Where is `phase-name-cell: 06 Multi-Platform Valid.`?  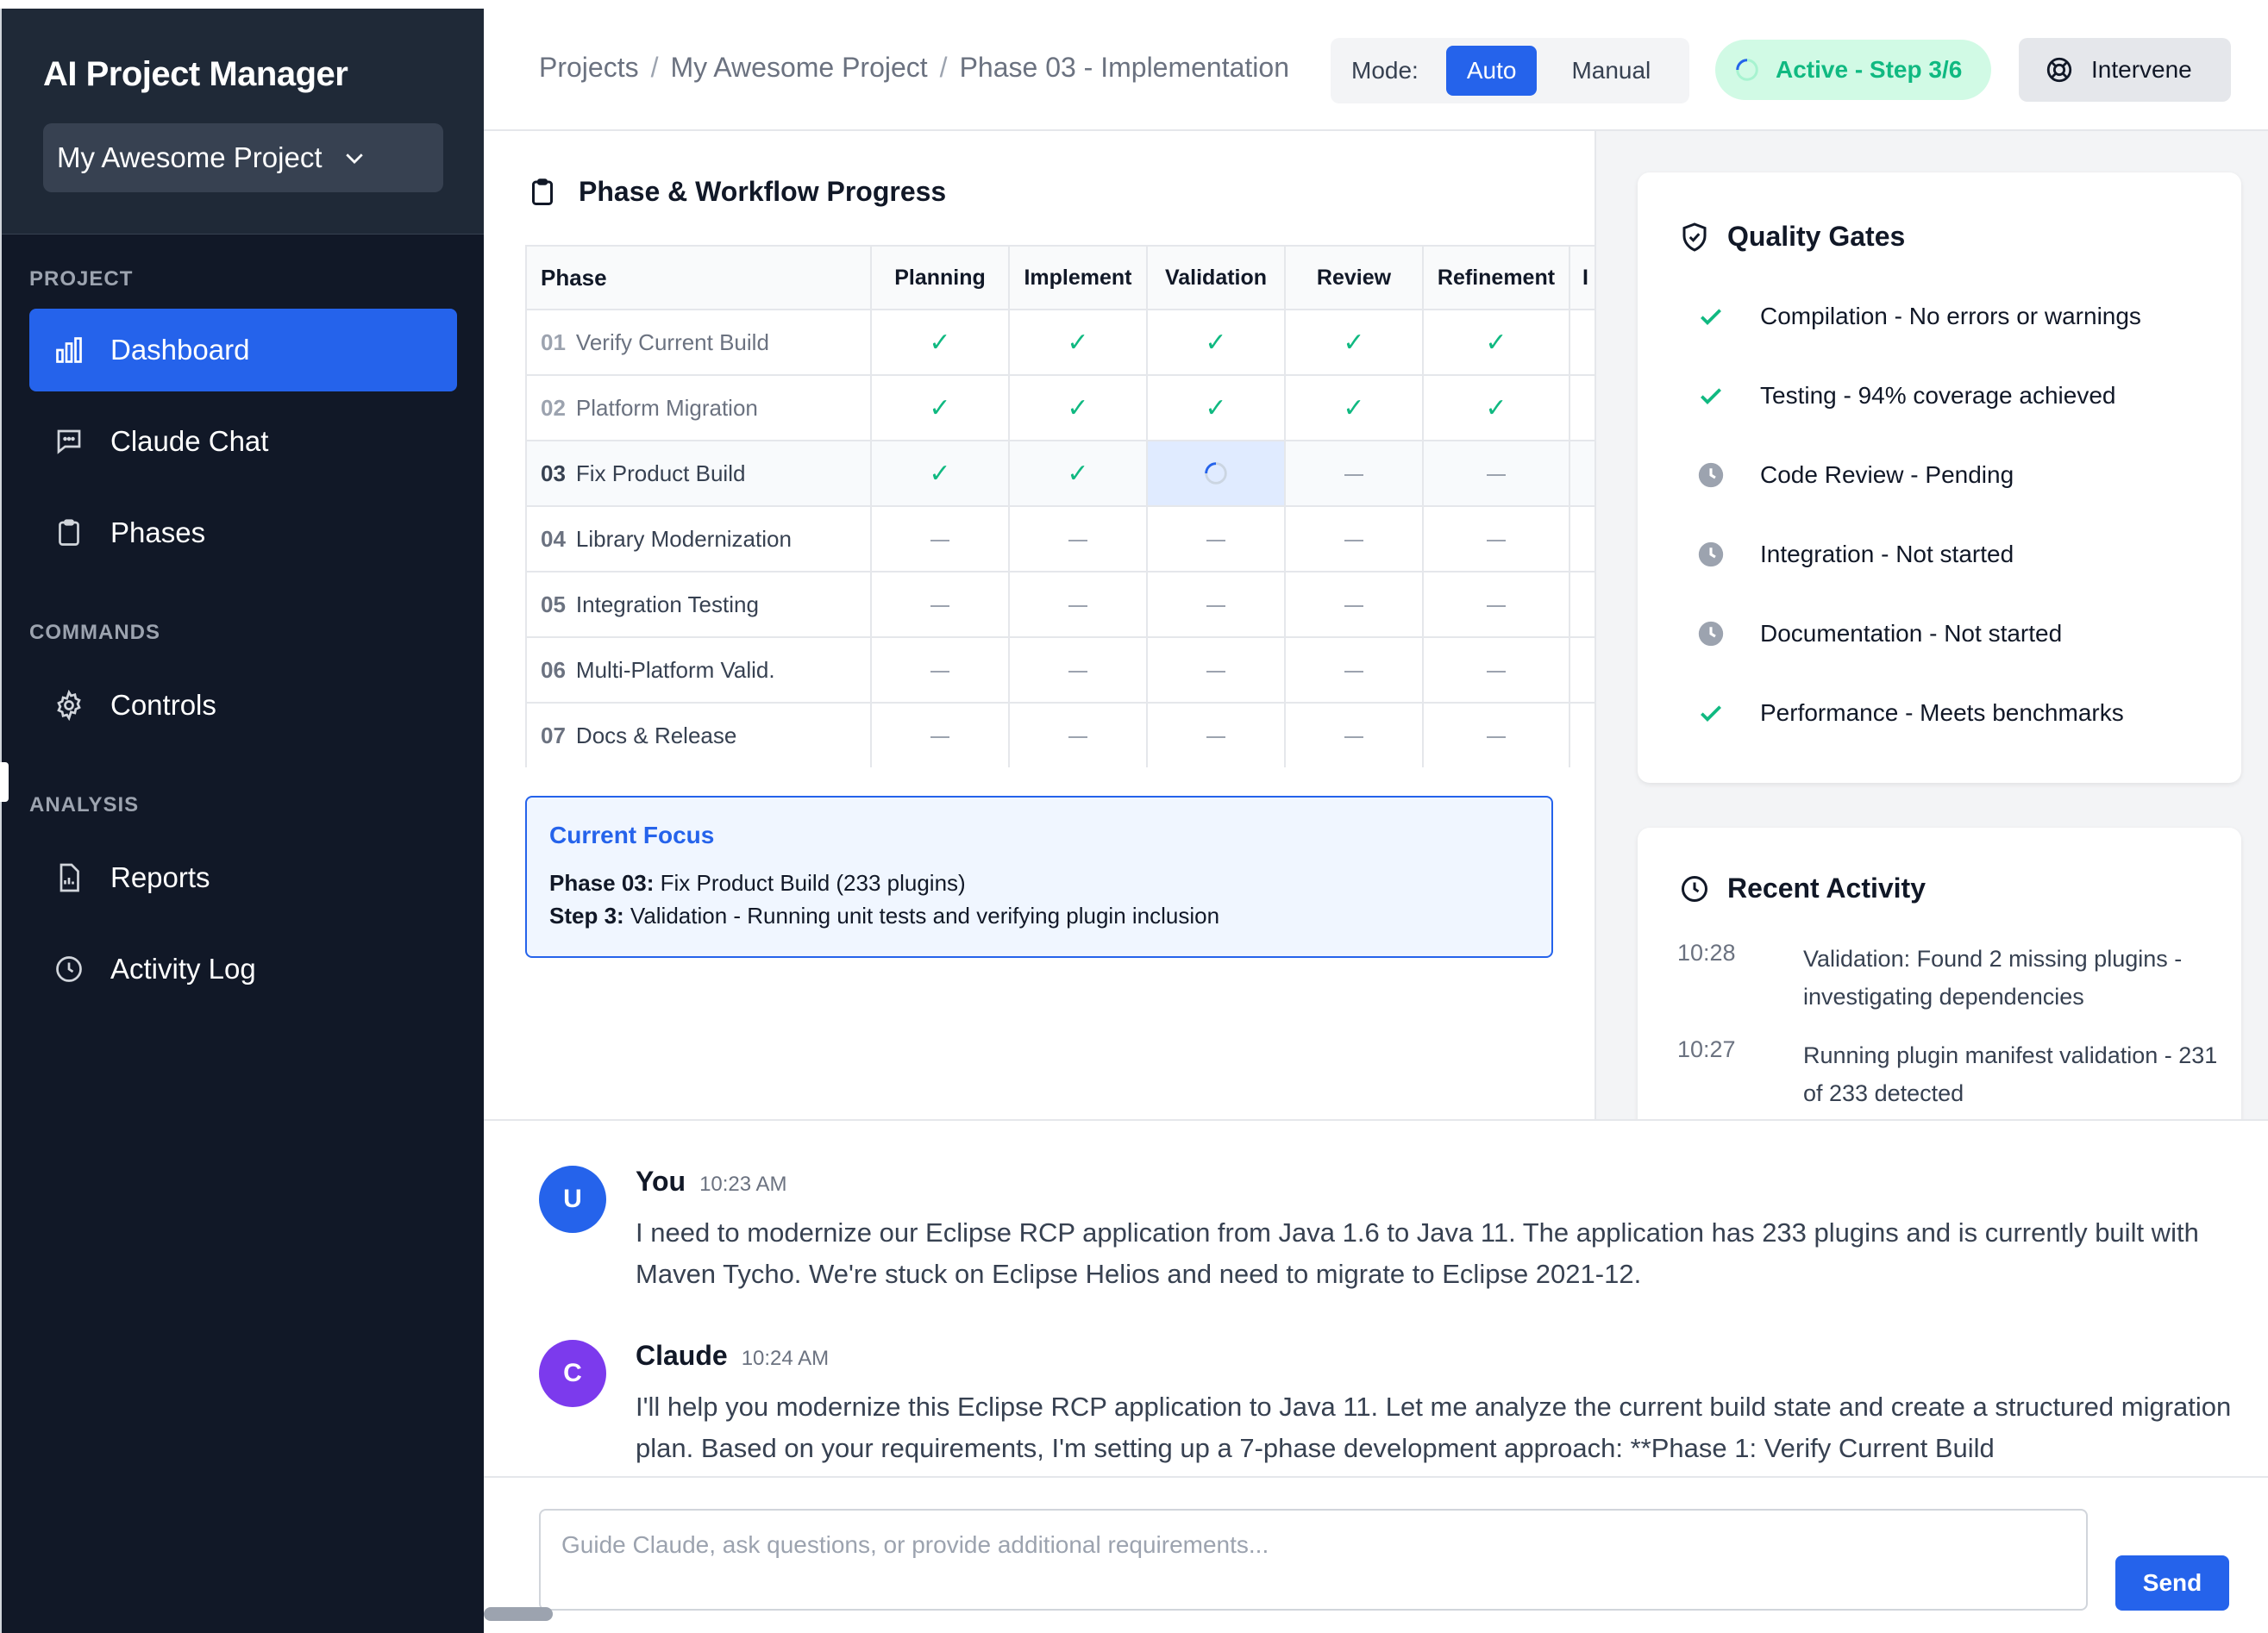 phase-name-cell: 06 Multi-Platform Valid. is located at coordinates (699, 670).